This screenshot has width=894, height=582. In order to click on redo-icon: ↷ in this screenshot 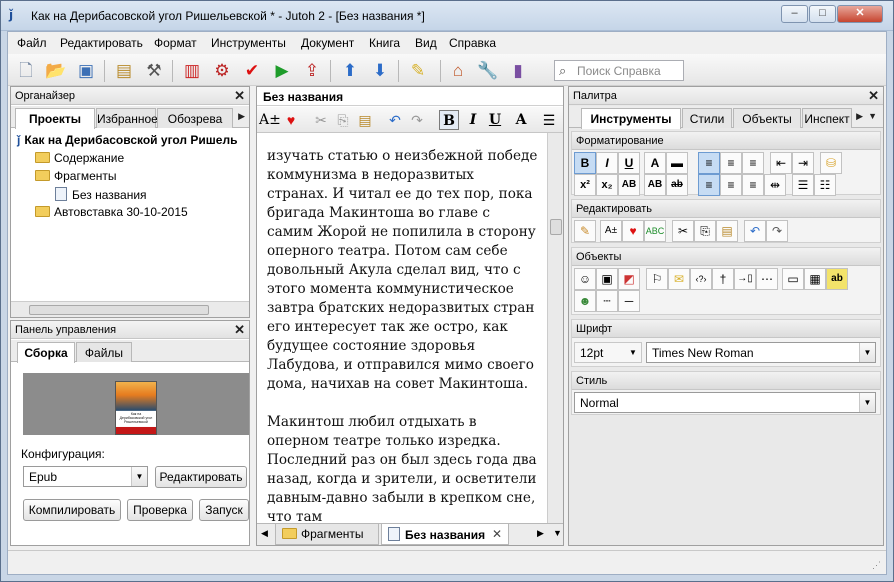, I will do `click(777, 231)`.